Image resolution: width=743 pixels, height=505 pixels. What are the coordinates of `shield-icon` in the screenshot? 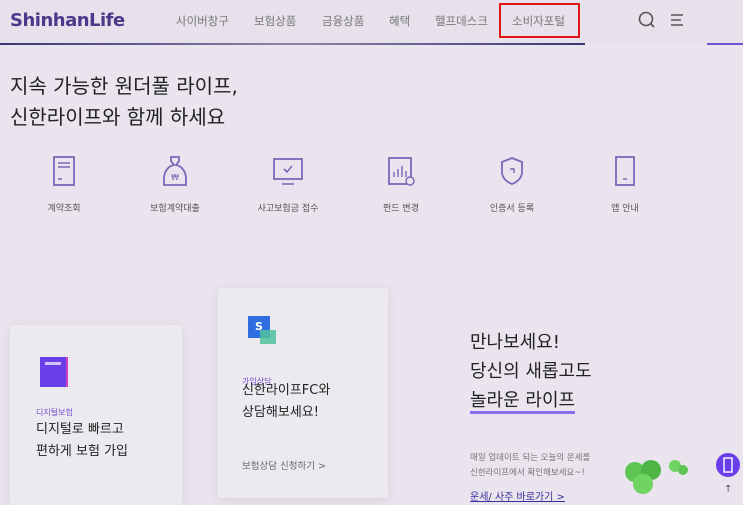 It's located at (512, 171).